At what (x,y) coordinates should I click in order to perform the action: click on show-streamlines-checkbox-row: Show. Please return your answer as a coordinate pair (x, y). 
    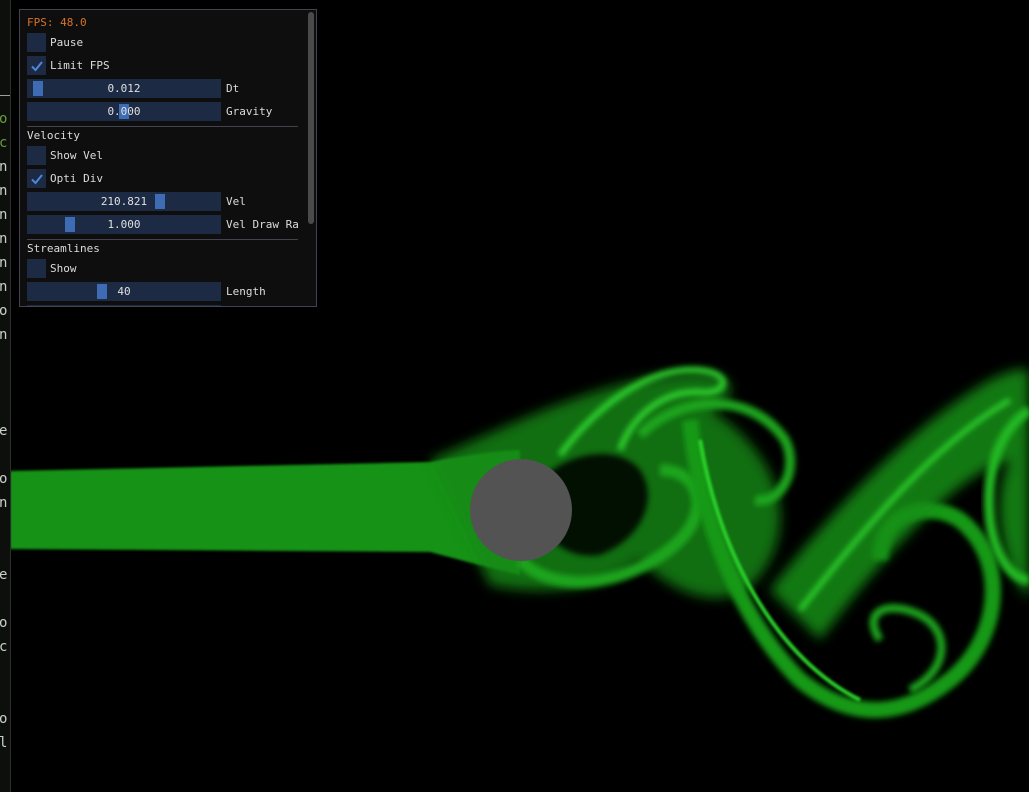
    Looking at the image, I should click on (52, 268).